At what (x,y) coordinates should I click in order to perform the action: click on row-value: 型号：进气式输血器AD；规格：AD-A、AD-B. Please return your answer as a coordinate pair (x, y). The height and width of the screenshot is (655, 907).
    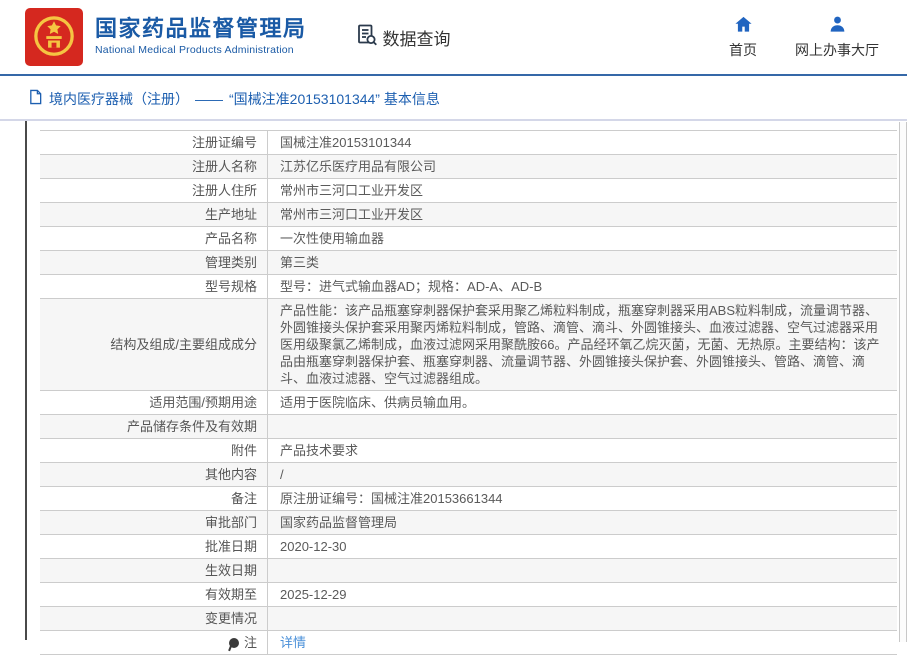
    Looking at the image, I should click on (411, 286).